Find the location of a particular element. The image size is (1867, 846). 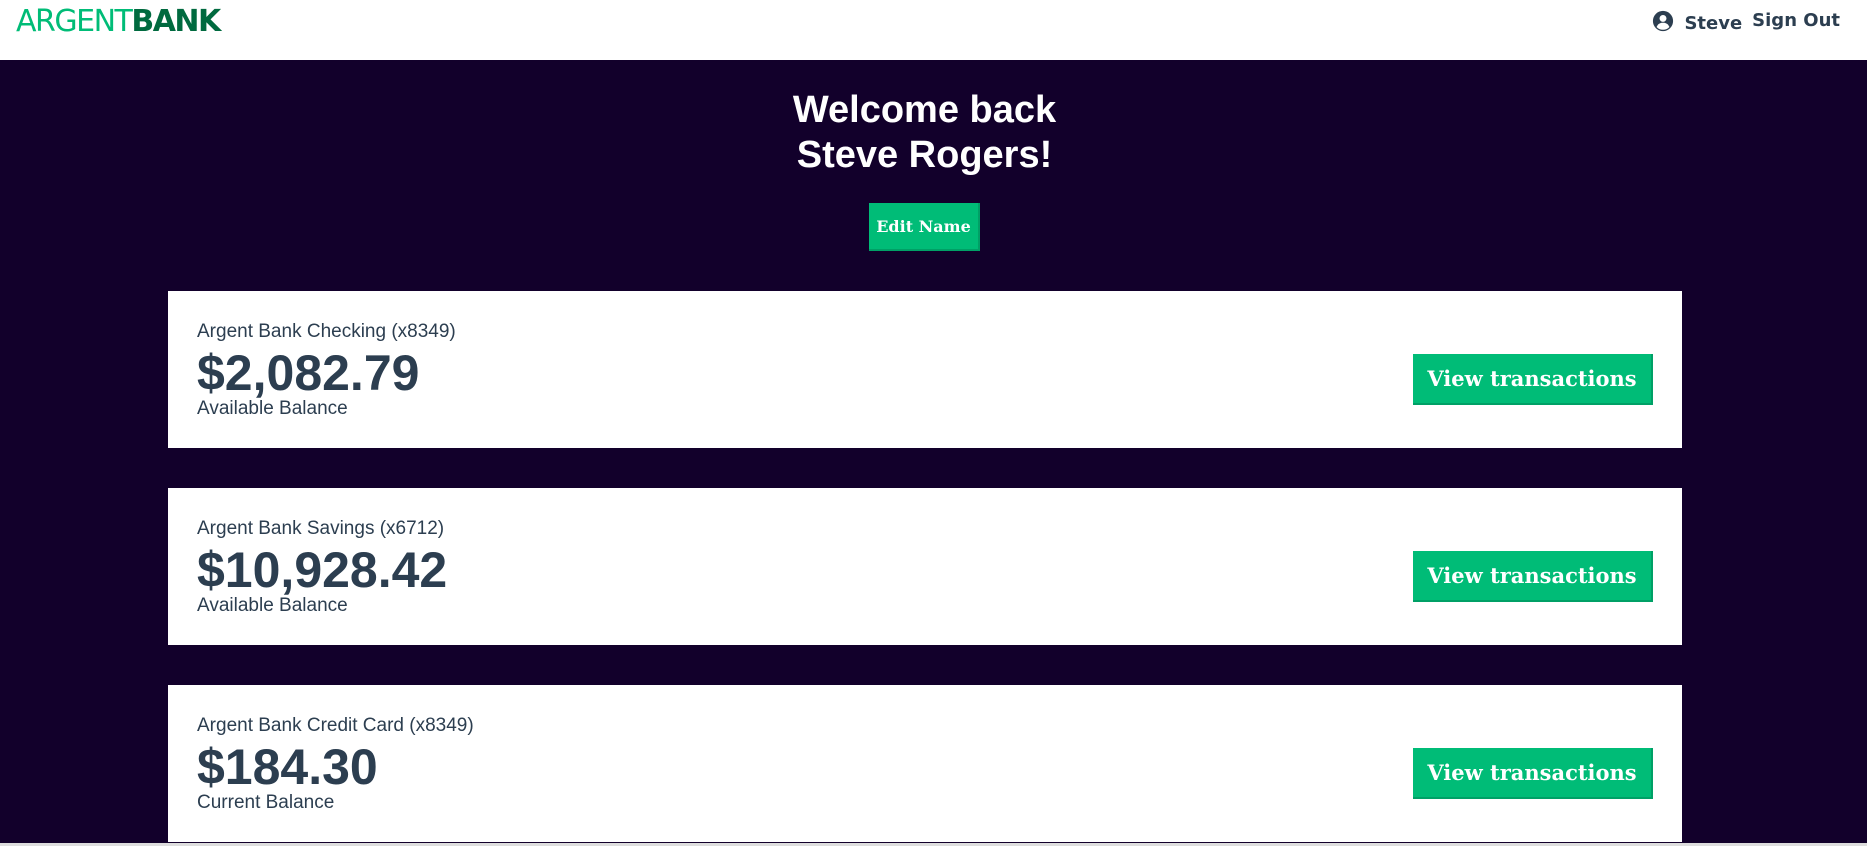

edit-name-button: Edit Name is located at coordinates (924, 227).